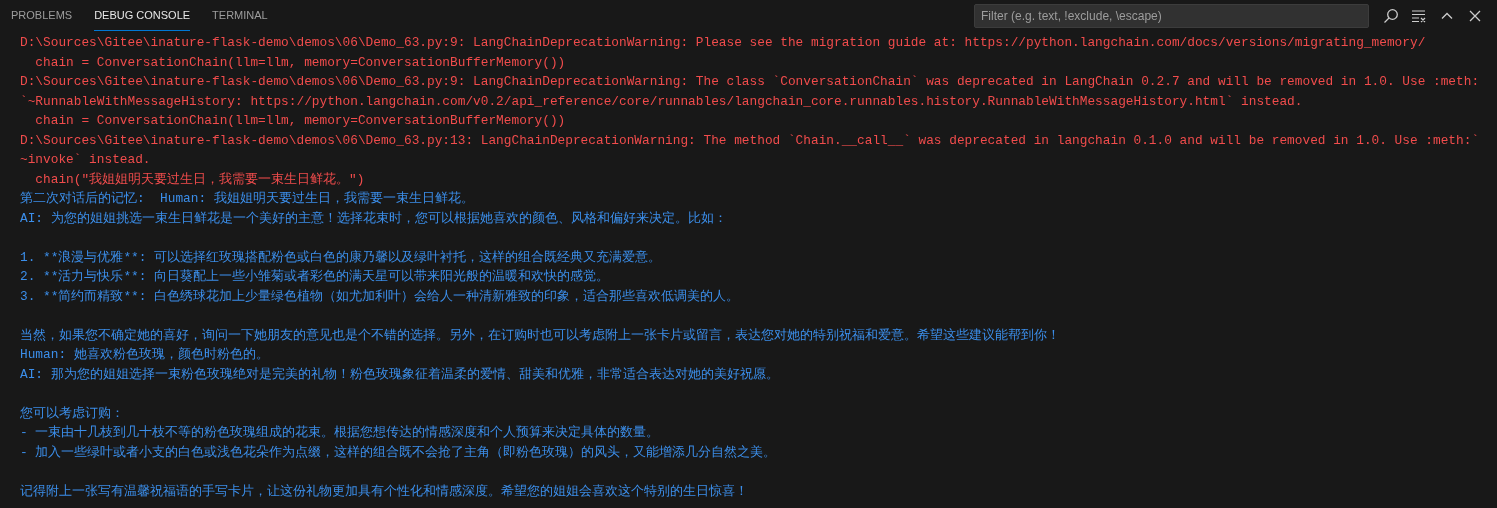 This screenshot has height=508, width=1497. I want to click on output-line: 记得附上一张写有温馨祝福语的手写卡片，让这份礼物更加具有个性化和情感深度。希望您的姐姐会喜欢这个特别的生日惊喜！, so click(384, 491).